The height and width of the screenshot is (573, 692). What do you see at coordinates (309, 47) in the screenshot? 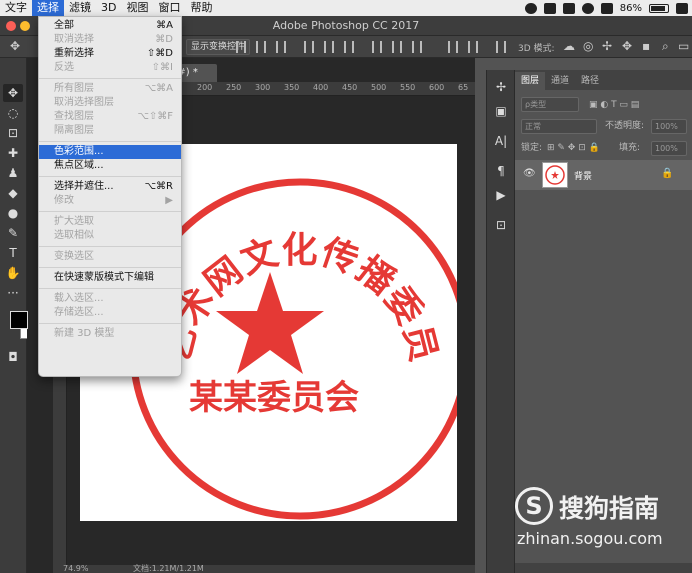
I see `align-top-icon` at bounding box center [309, 47].